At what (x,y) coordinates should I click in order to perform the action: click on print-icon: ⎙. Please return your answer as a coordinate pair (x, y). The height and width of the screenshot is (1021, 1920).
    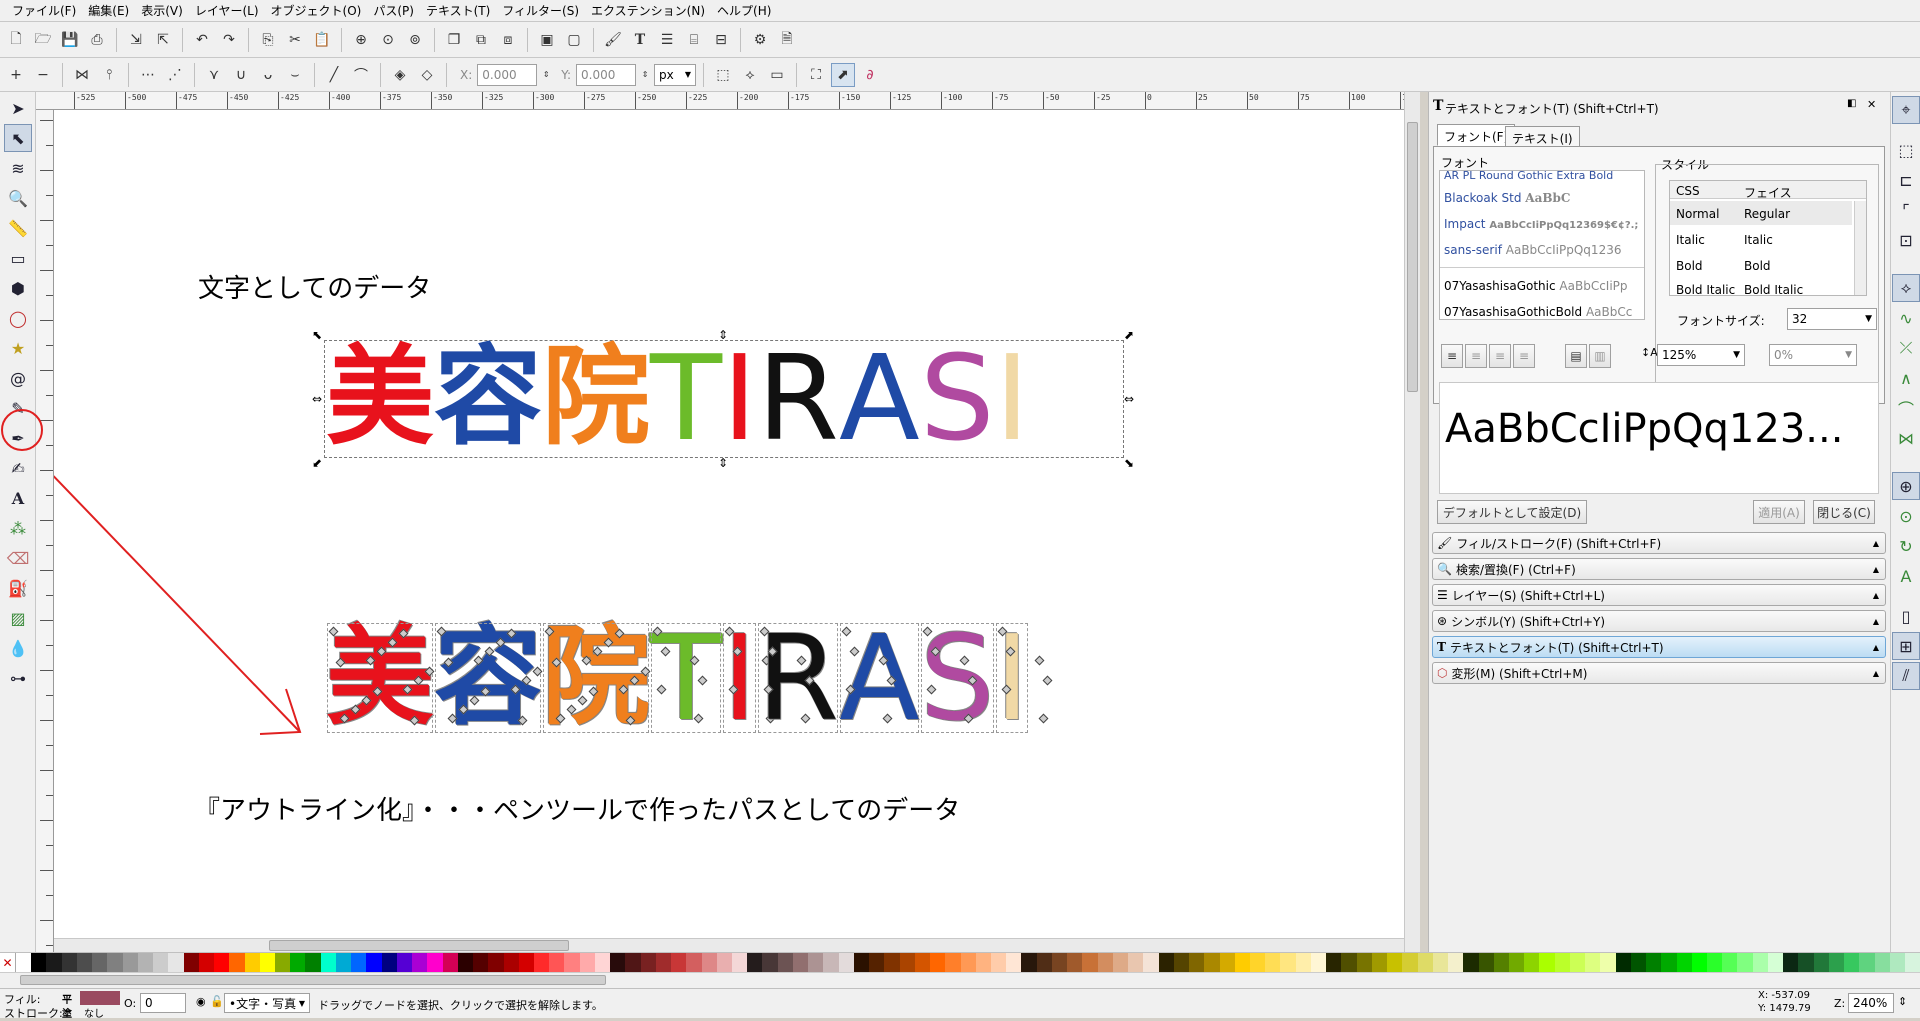
    Looking at the image, I should click on (97, 40).